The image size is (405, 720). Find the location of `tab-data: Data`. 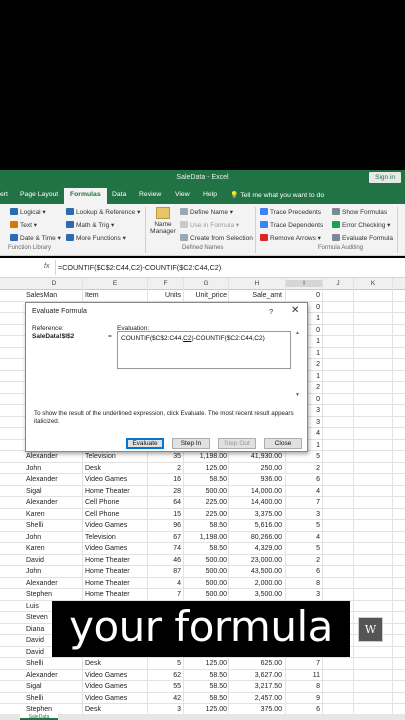

tab-data: Data is located at coordinates (119, 194).